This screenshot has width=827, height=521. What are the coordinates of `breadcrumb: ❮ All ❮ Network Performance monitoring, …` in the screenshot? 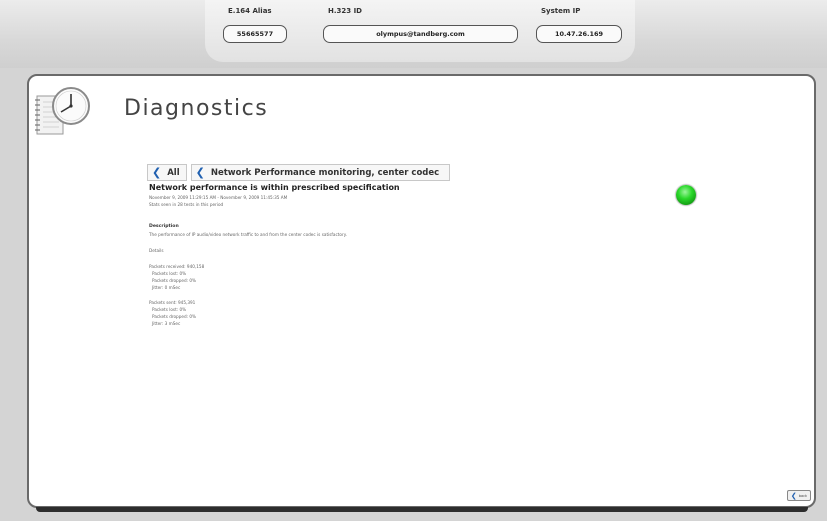 It's located at (299, 172).